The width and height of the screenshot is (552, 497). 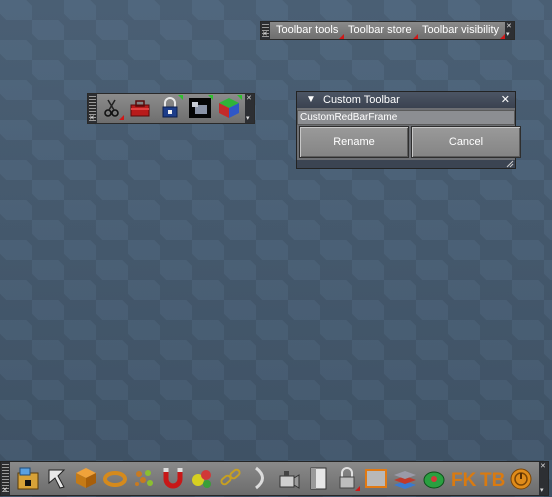 I want to click on tool-link, so click(x=231, y=478).